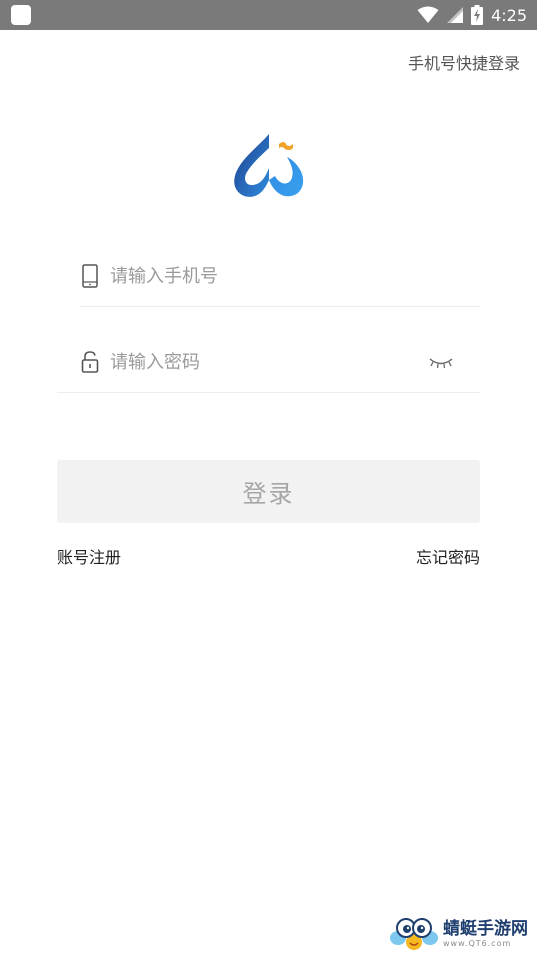  I want to click on login-button: 登录, so click(268, 491).